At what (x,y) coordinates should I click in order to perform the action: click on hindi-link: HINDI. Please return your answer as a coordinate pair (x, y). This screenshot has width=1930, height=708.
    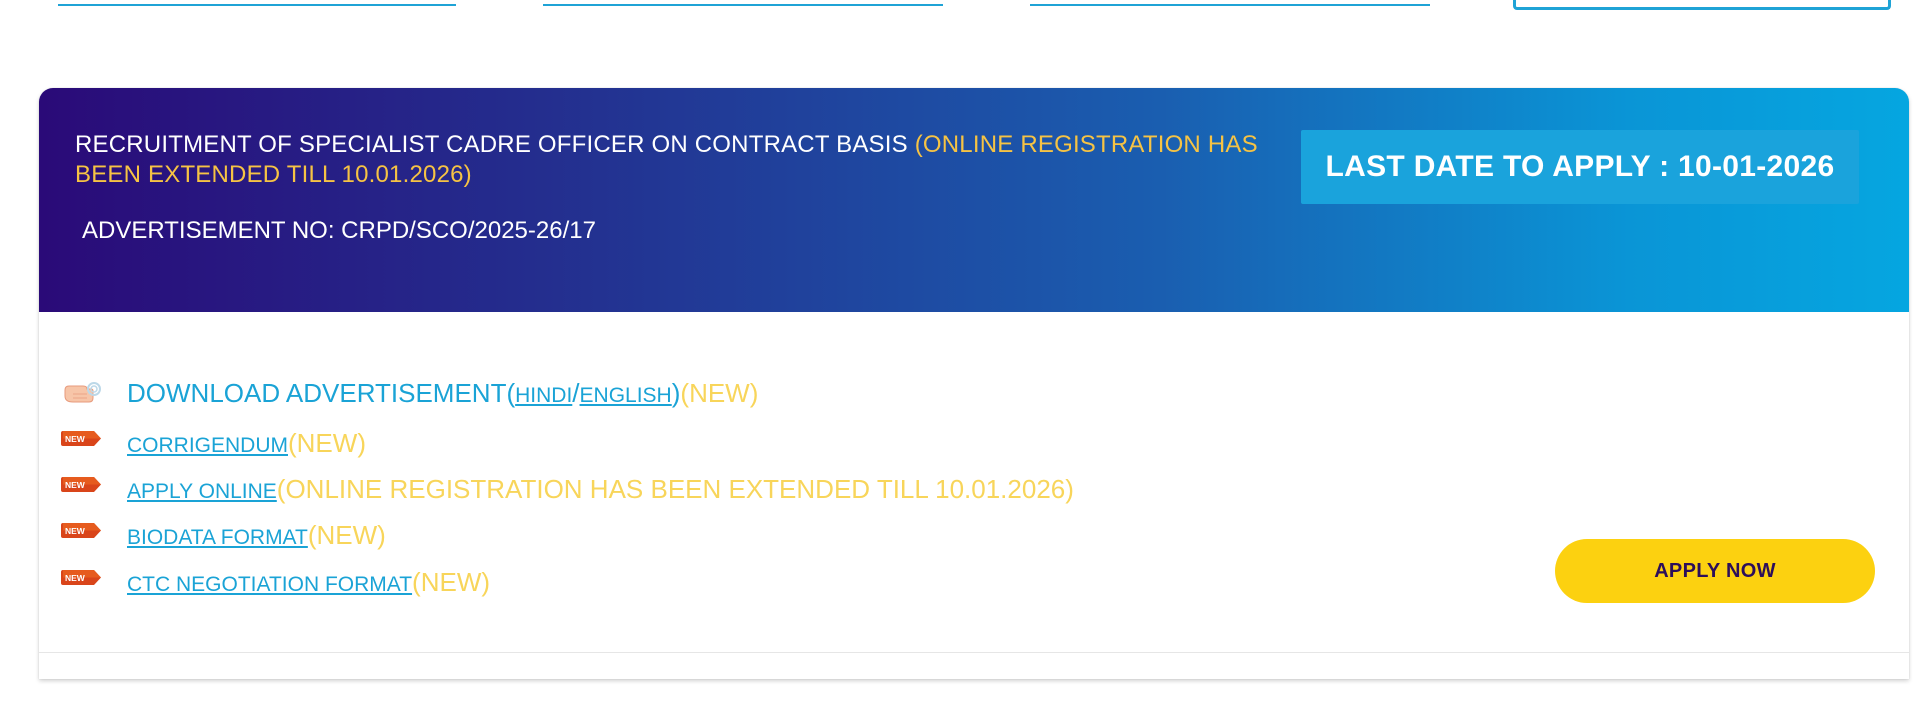
    Looking at the image, I should click on (543, 395).